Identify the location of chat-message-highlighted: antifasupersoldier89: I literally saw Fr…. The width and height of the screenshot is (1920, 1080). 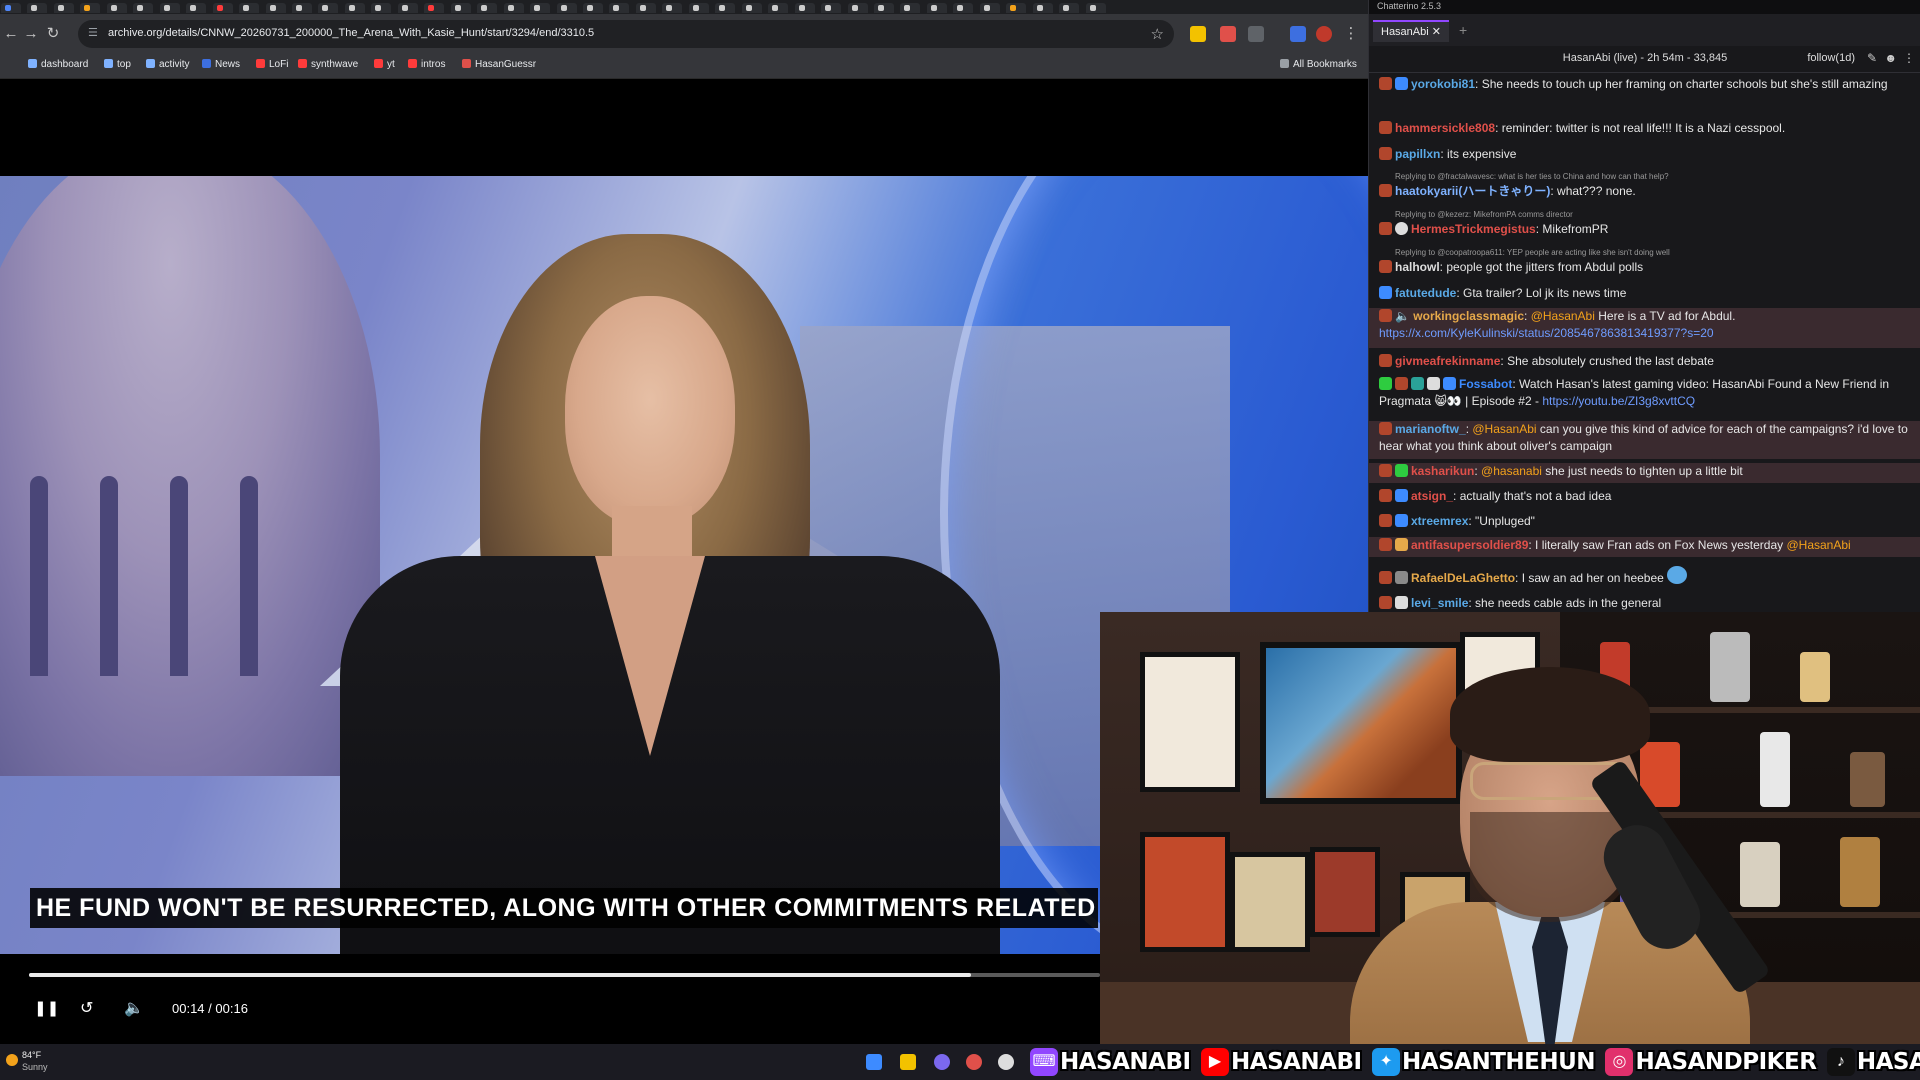
(1644, 547).